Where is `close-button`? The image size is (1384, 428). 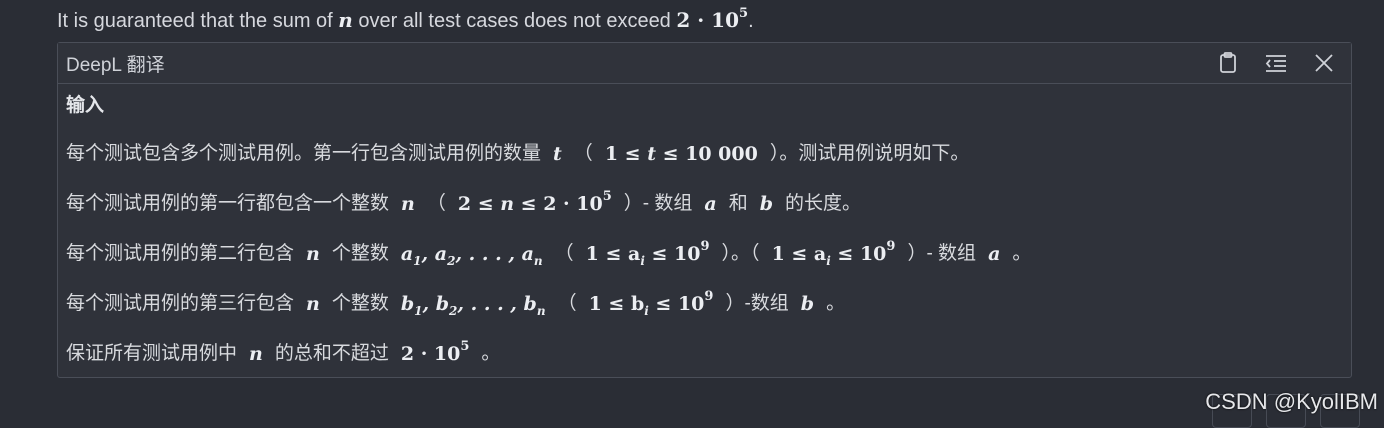 close-button is located at coordinates (1324, 63).